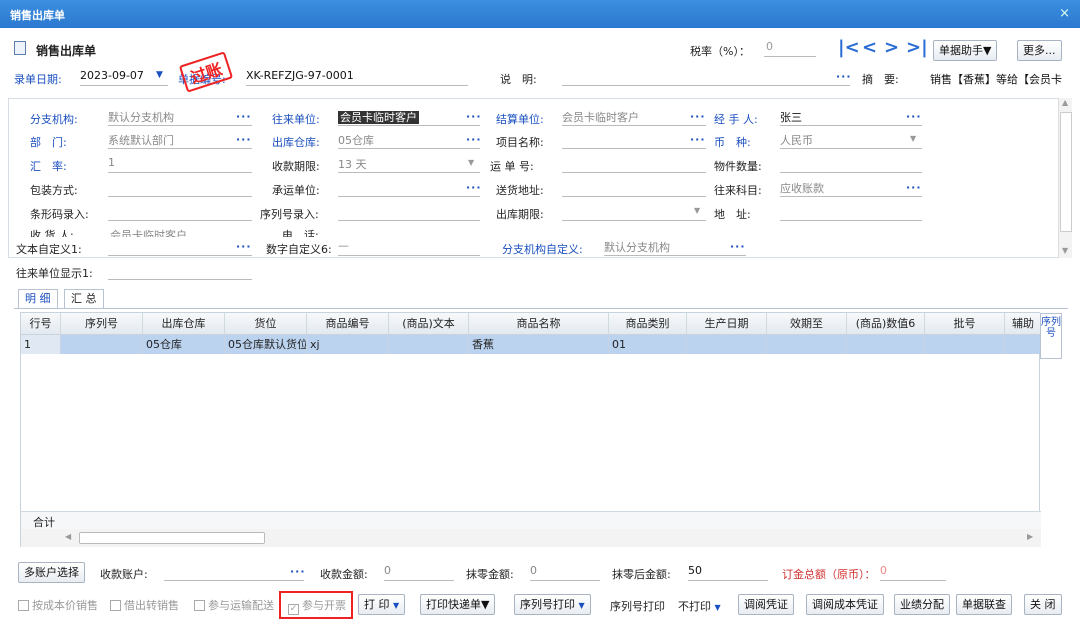  I want to click on project-input, so click(634, 140).